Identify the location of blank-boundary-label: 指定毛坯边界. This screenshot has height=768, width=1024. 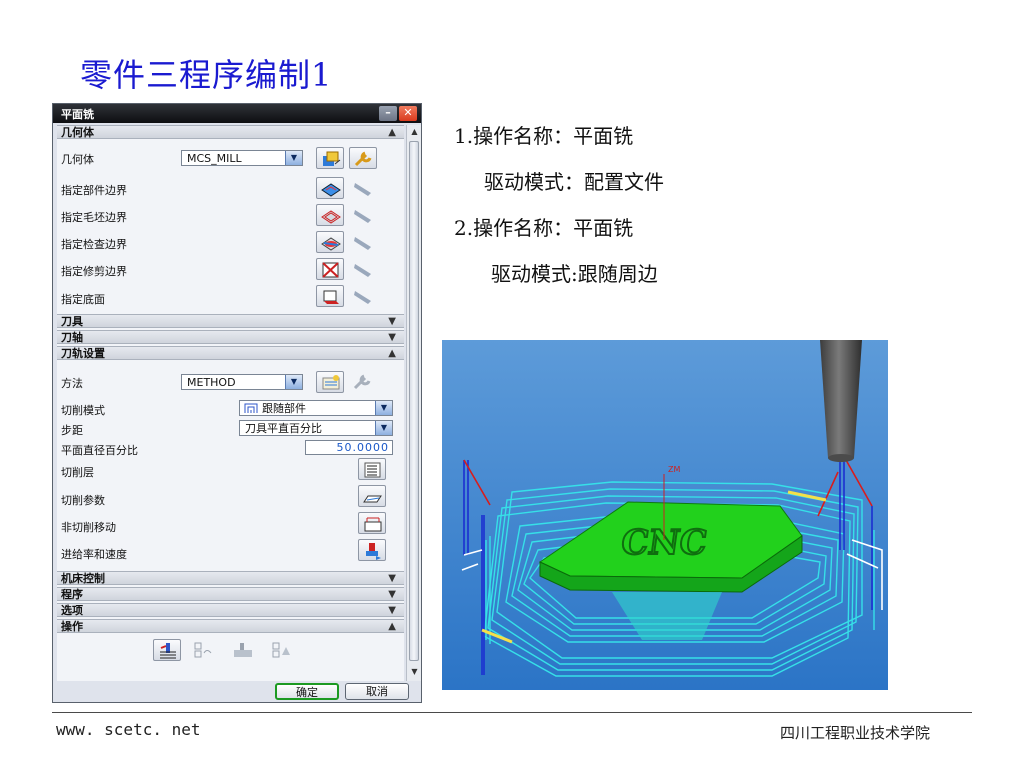
(94, 217).